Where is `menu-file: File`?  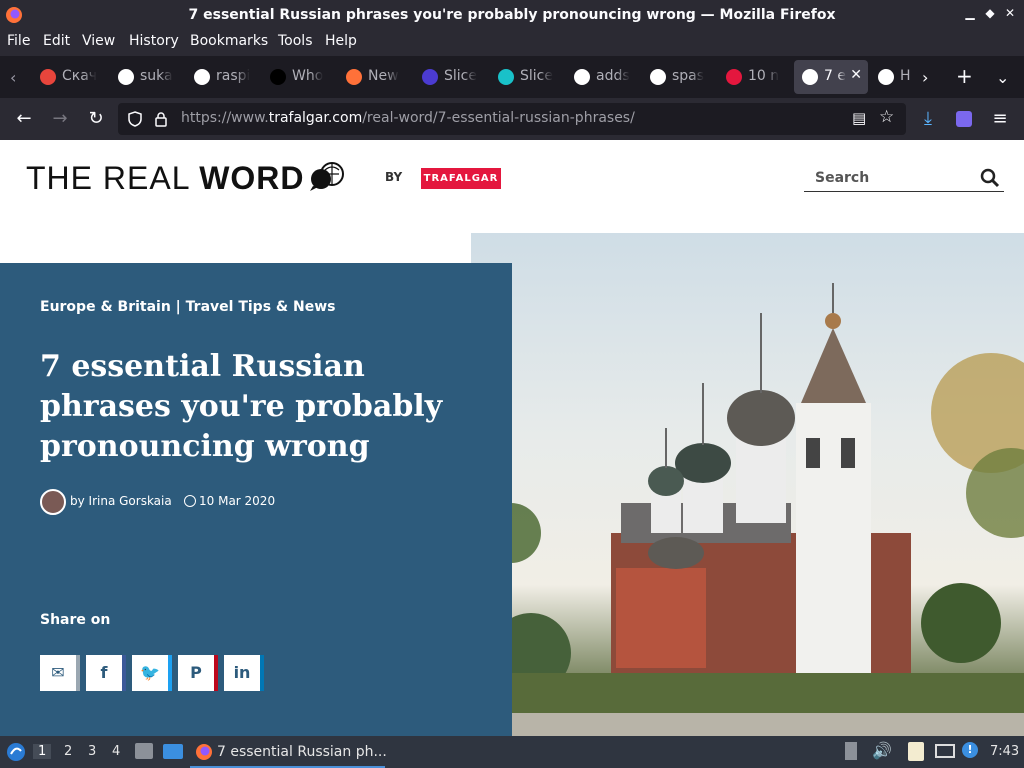
menu-file: File is located at coordinates (18, 41).